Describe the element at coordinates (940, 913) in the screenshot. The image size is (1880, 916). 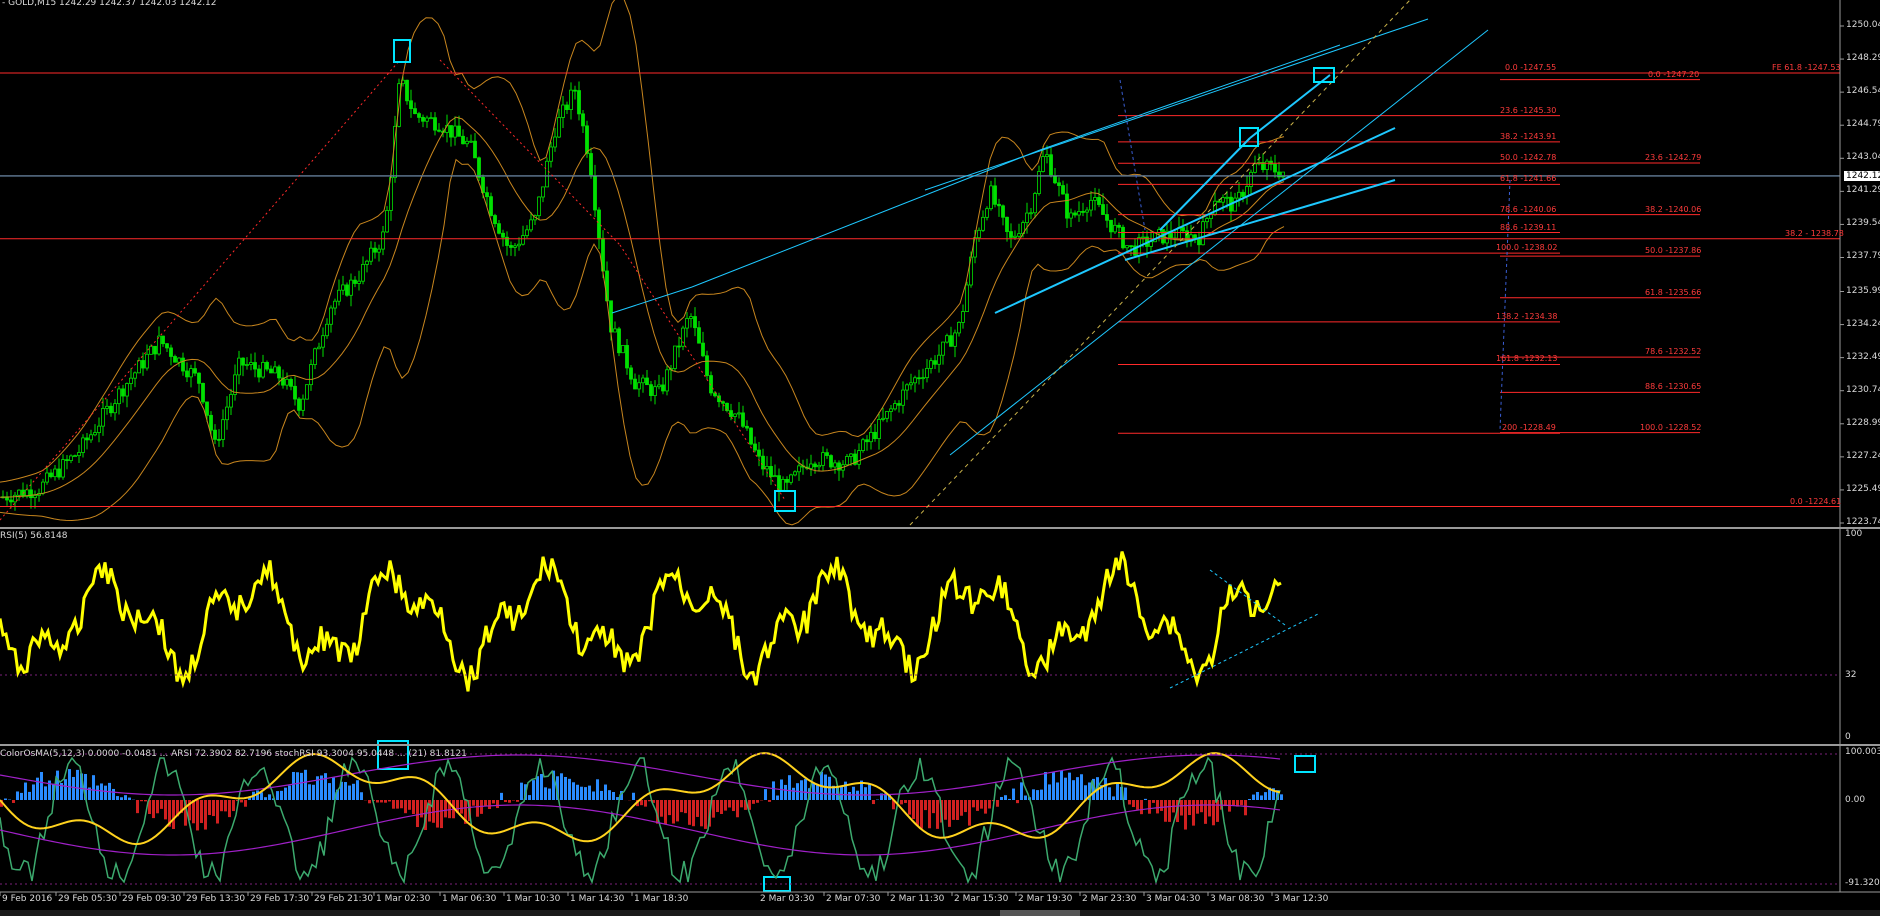
I see `horizontal-scrollbar` at that location.